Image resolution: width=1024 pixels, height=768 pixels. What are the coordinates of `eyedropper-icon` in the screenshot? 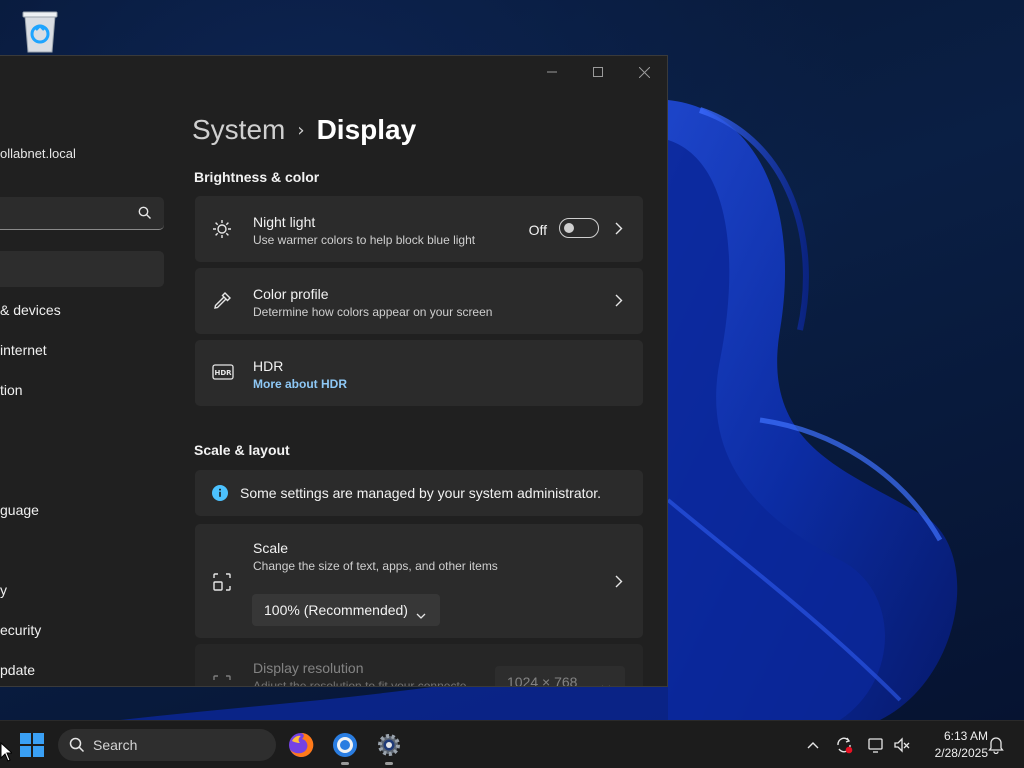 It's located at (222, 303).